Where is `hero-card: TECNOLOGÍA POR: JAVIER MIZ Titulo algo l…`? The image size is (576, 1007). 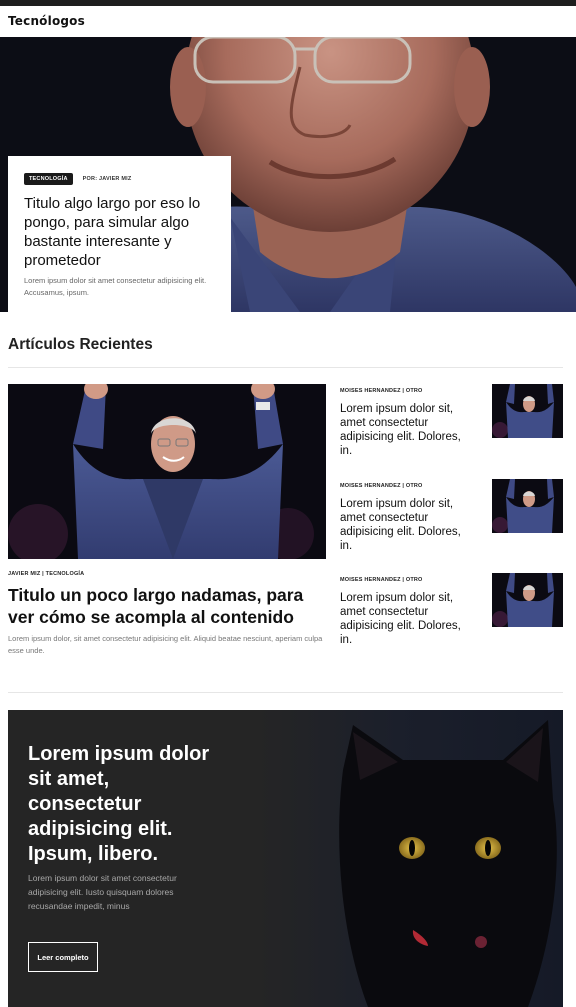
hero-card: TECNOLOGÍA POR: JAVIER MIZ Titulo algo l… is located at coordinates (119, 234).